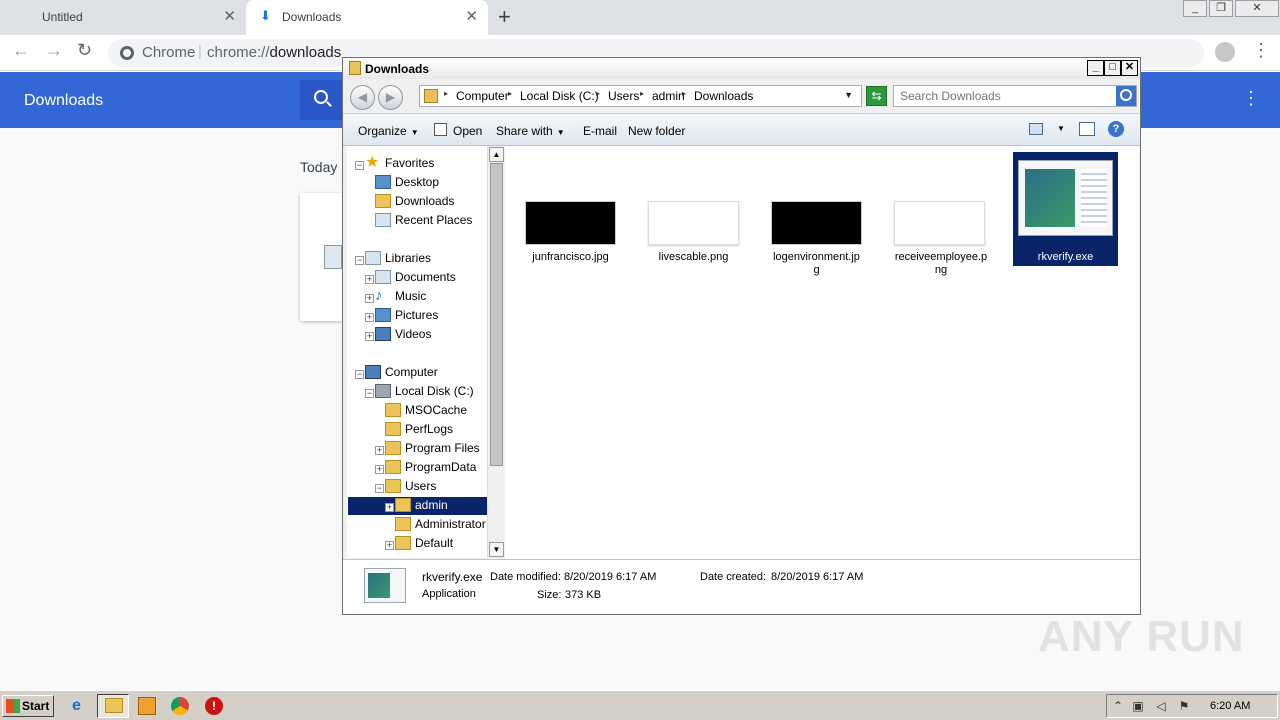 The height and width of the screenshot is (720, 1280). Describe the element at coordinates (367, 17) in the screenshot. I see `tab-downloads: ⬇ Downloads ✕` at that location.